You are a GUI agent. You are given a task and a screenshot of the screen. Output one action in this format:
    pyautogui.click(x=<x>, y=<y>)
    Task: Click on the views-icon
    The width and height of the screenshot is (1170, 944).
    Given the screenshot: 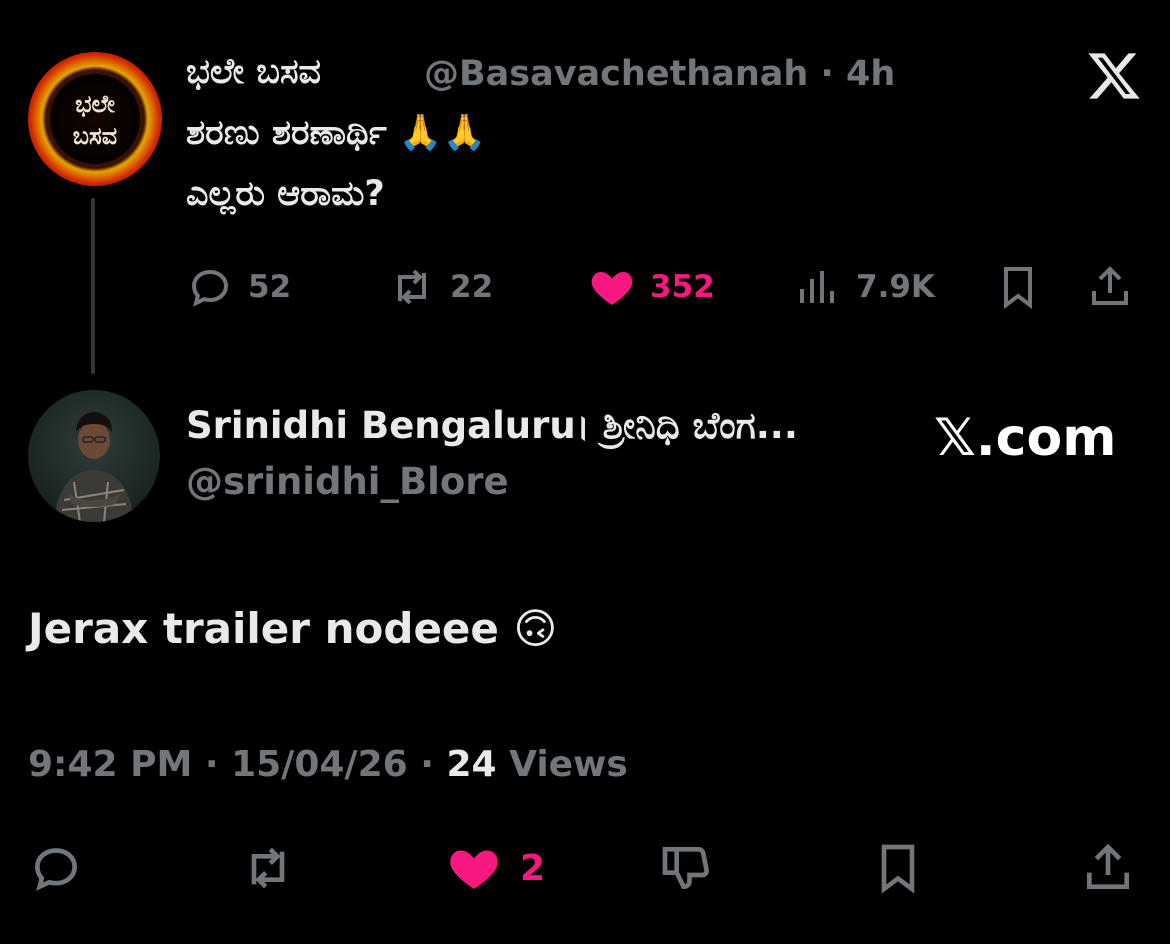 What is the action you would take?
    pyautogui.click(x=817, y=287)
    